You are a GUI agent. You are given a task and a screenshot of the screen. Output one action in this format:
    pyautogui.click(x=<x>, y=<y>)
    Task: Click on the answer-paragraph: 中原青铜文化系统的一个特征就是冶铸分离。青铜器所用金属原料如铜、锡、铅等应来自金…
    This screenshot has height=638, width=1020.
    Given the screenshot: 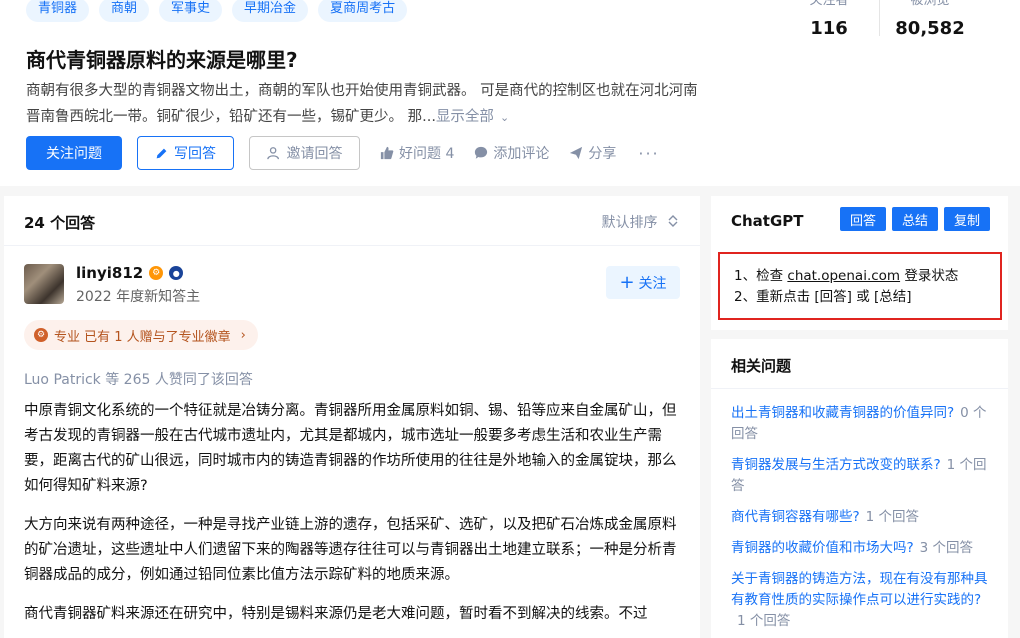 What is the action you would take?
    pyautogui.click(x=350, y=448)
    